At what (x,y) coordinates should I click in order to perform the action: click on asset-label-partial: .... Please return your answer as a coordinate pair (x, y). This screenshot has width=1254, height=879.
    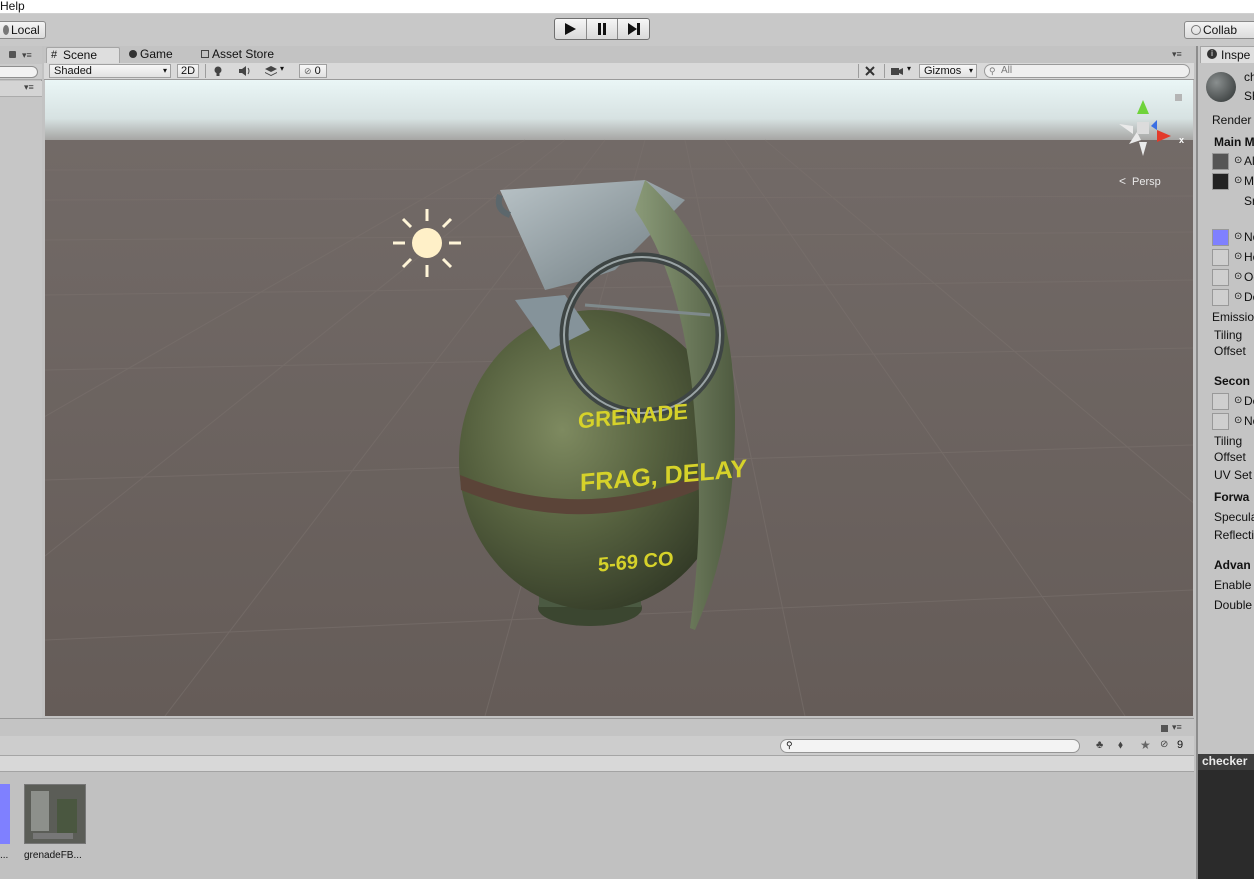
    Looking at the image, I should click on (4, 855).